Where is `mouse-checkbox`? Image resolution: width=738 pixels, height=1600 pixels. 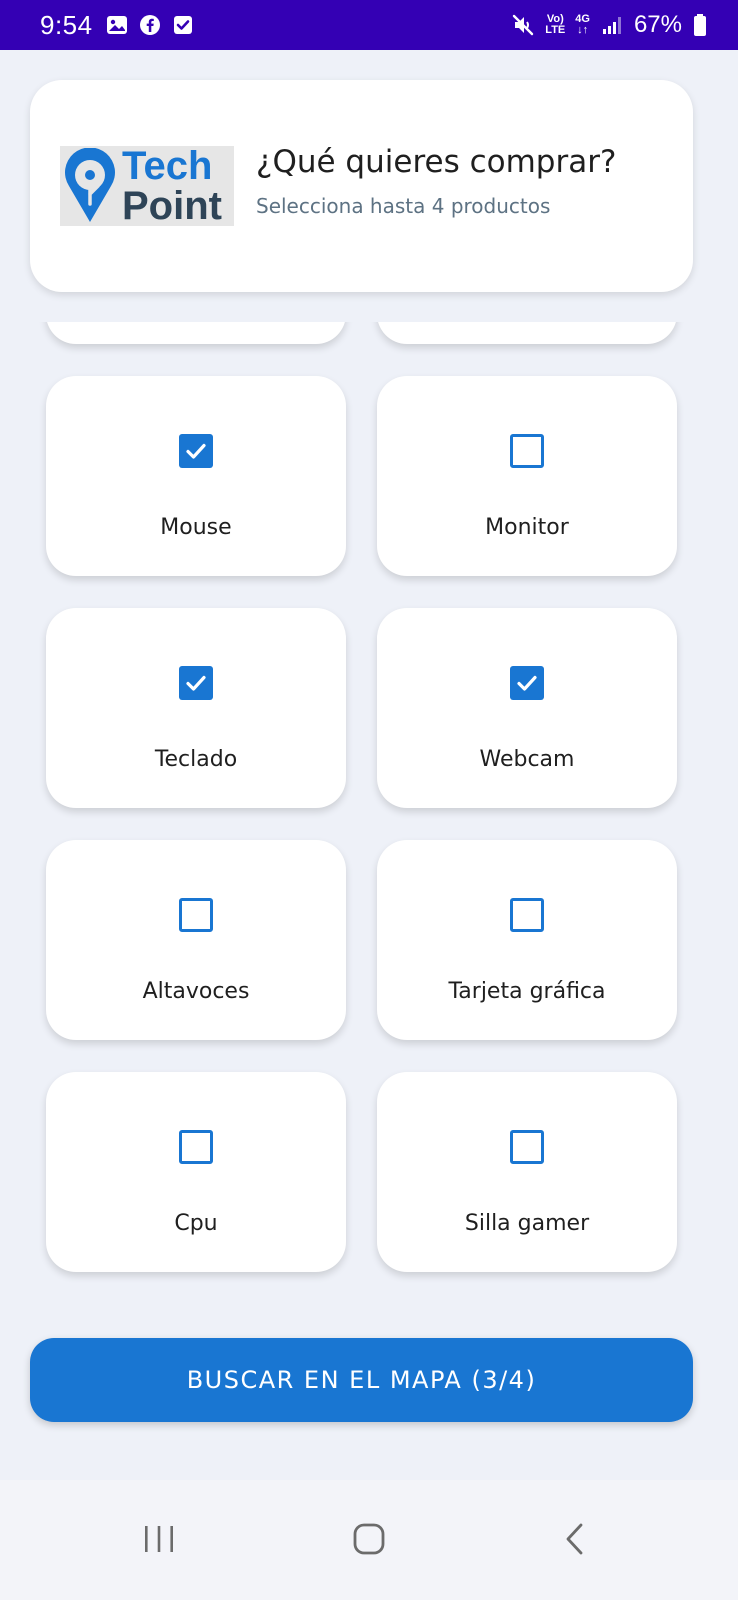 mouse-checkbox is located at coordinates (196, 451).